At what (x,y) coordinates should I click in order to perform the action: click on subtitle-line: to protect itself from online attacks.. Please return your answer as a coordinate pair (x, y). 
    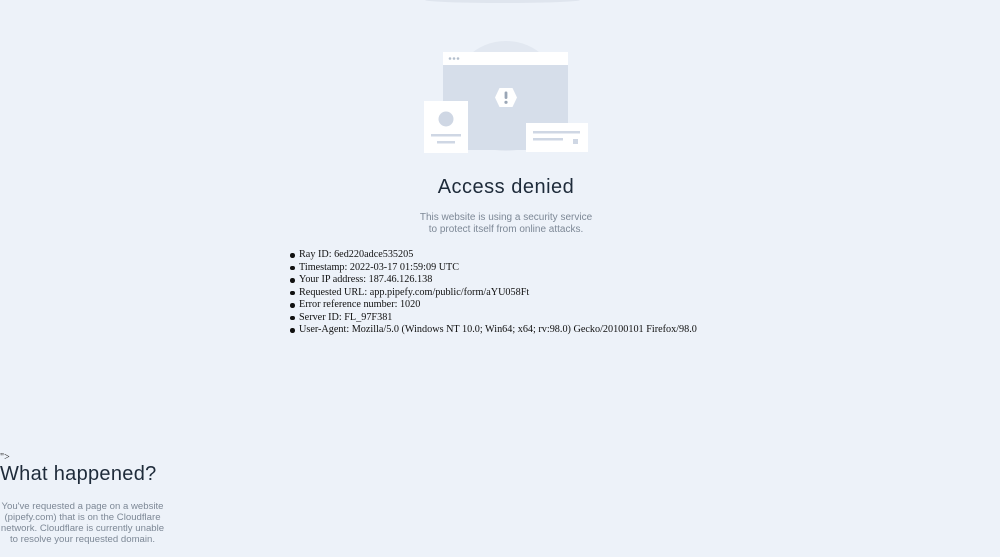
    Looking at the image, I should click on (506, 229).